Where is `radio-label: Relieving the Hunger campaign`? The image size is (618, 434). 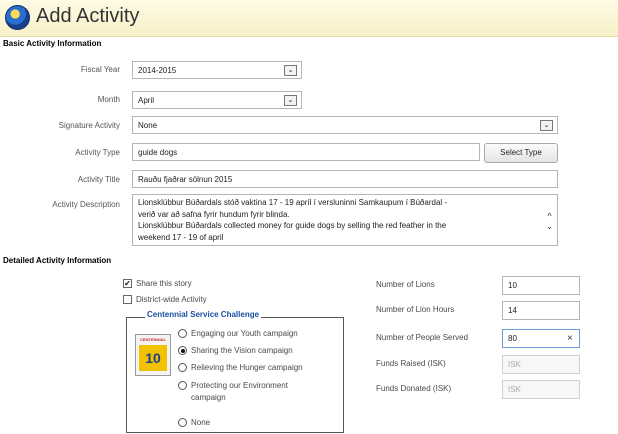 radio-label: Relieving the Hunger campaign is located at coordinates (247, 367).